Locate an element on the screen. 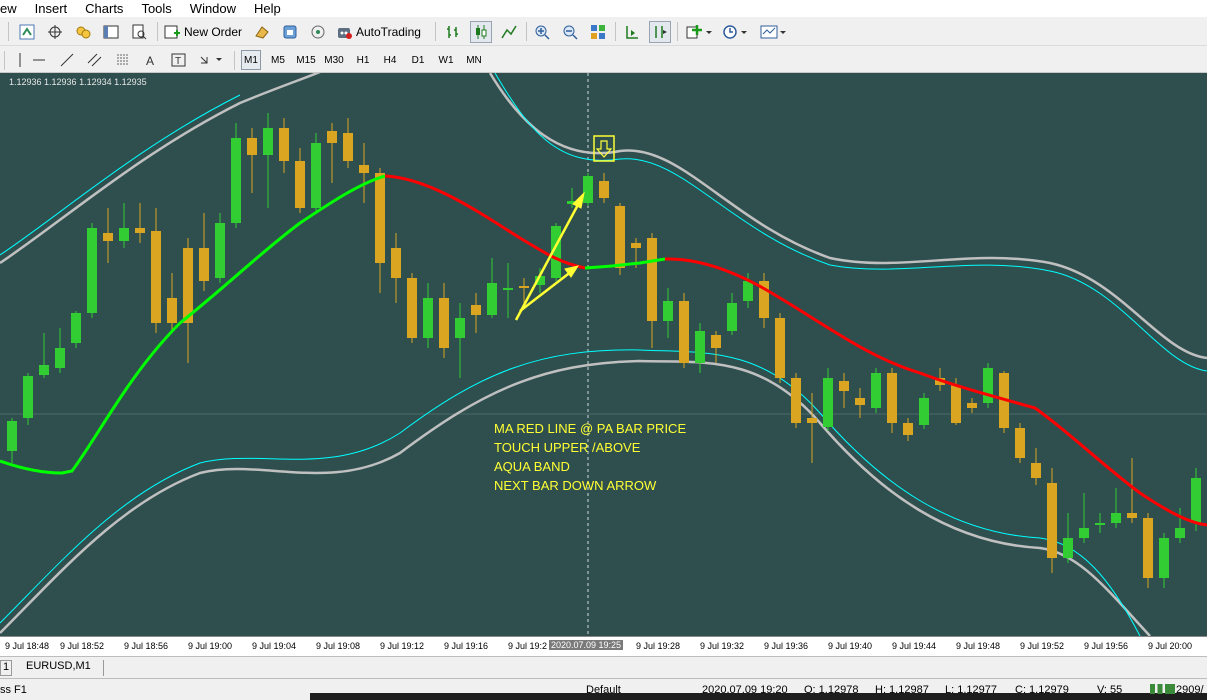  menu-tools: Tools is located at coordinates (156, 8).